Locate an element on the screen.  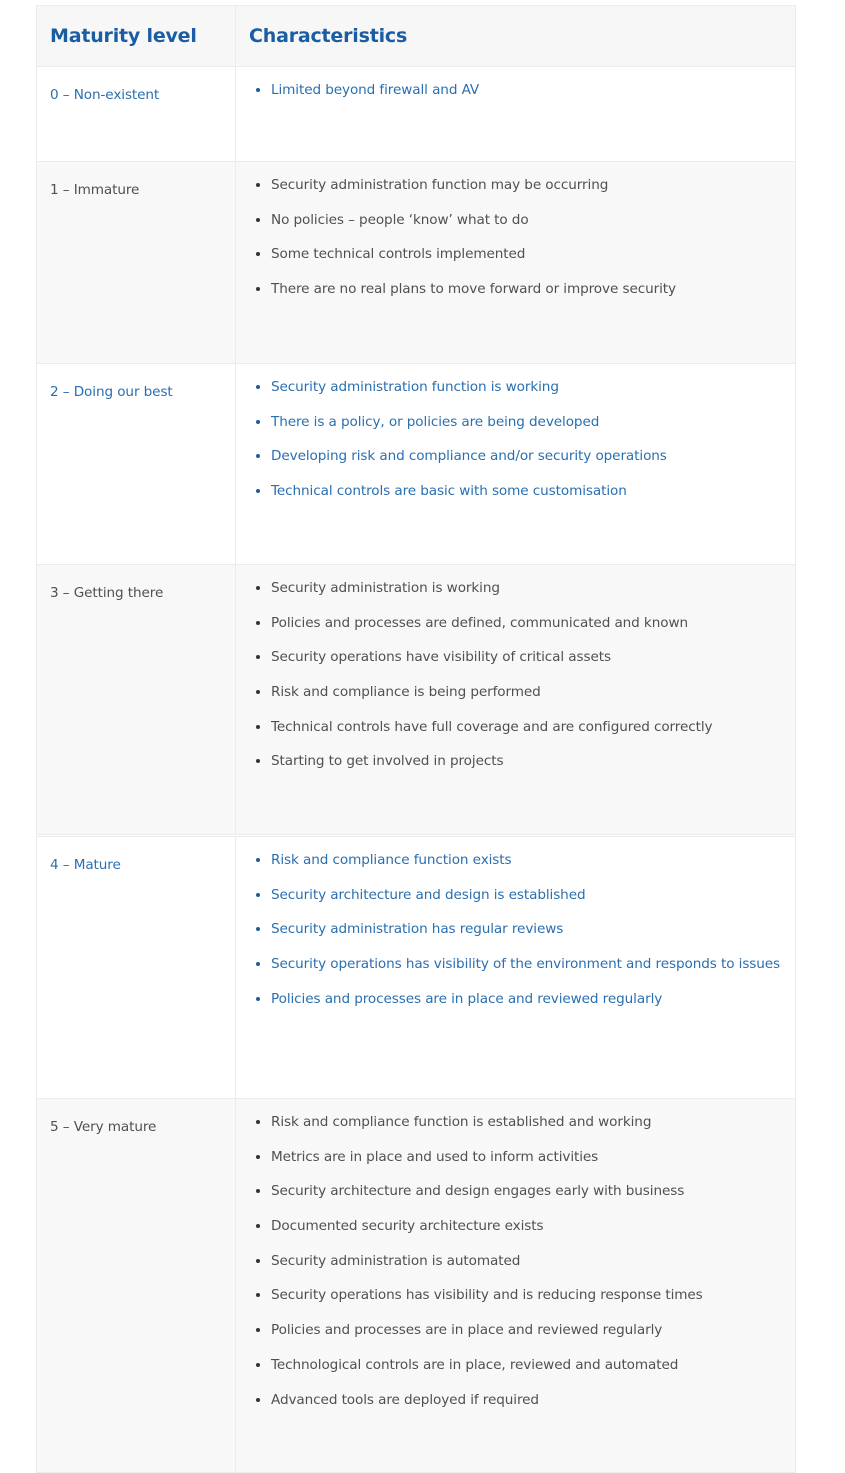
list-item: Limited beyond firewall and AV is located at coordinates (519, 90).